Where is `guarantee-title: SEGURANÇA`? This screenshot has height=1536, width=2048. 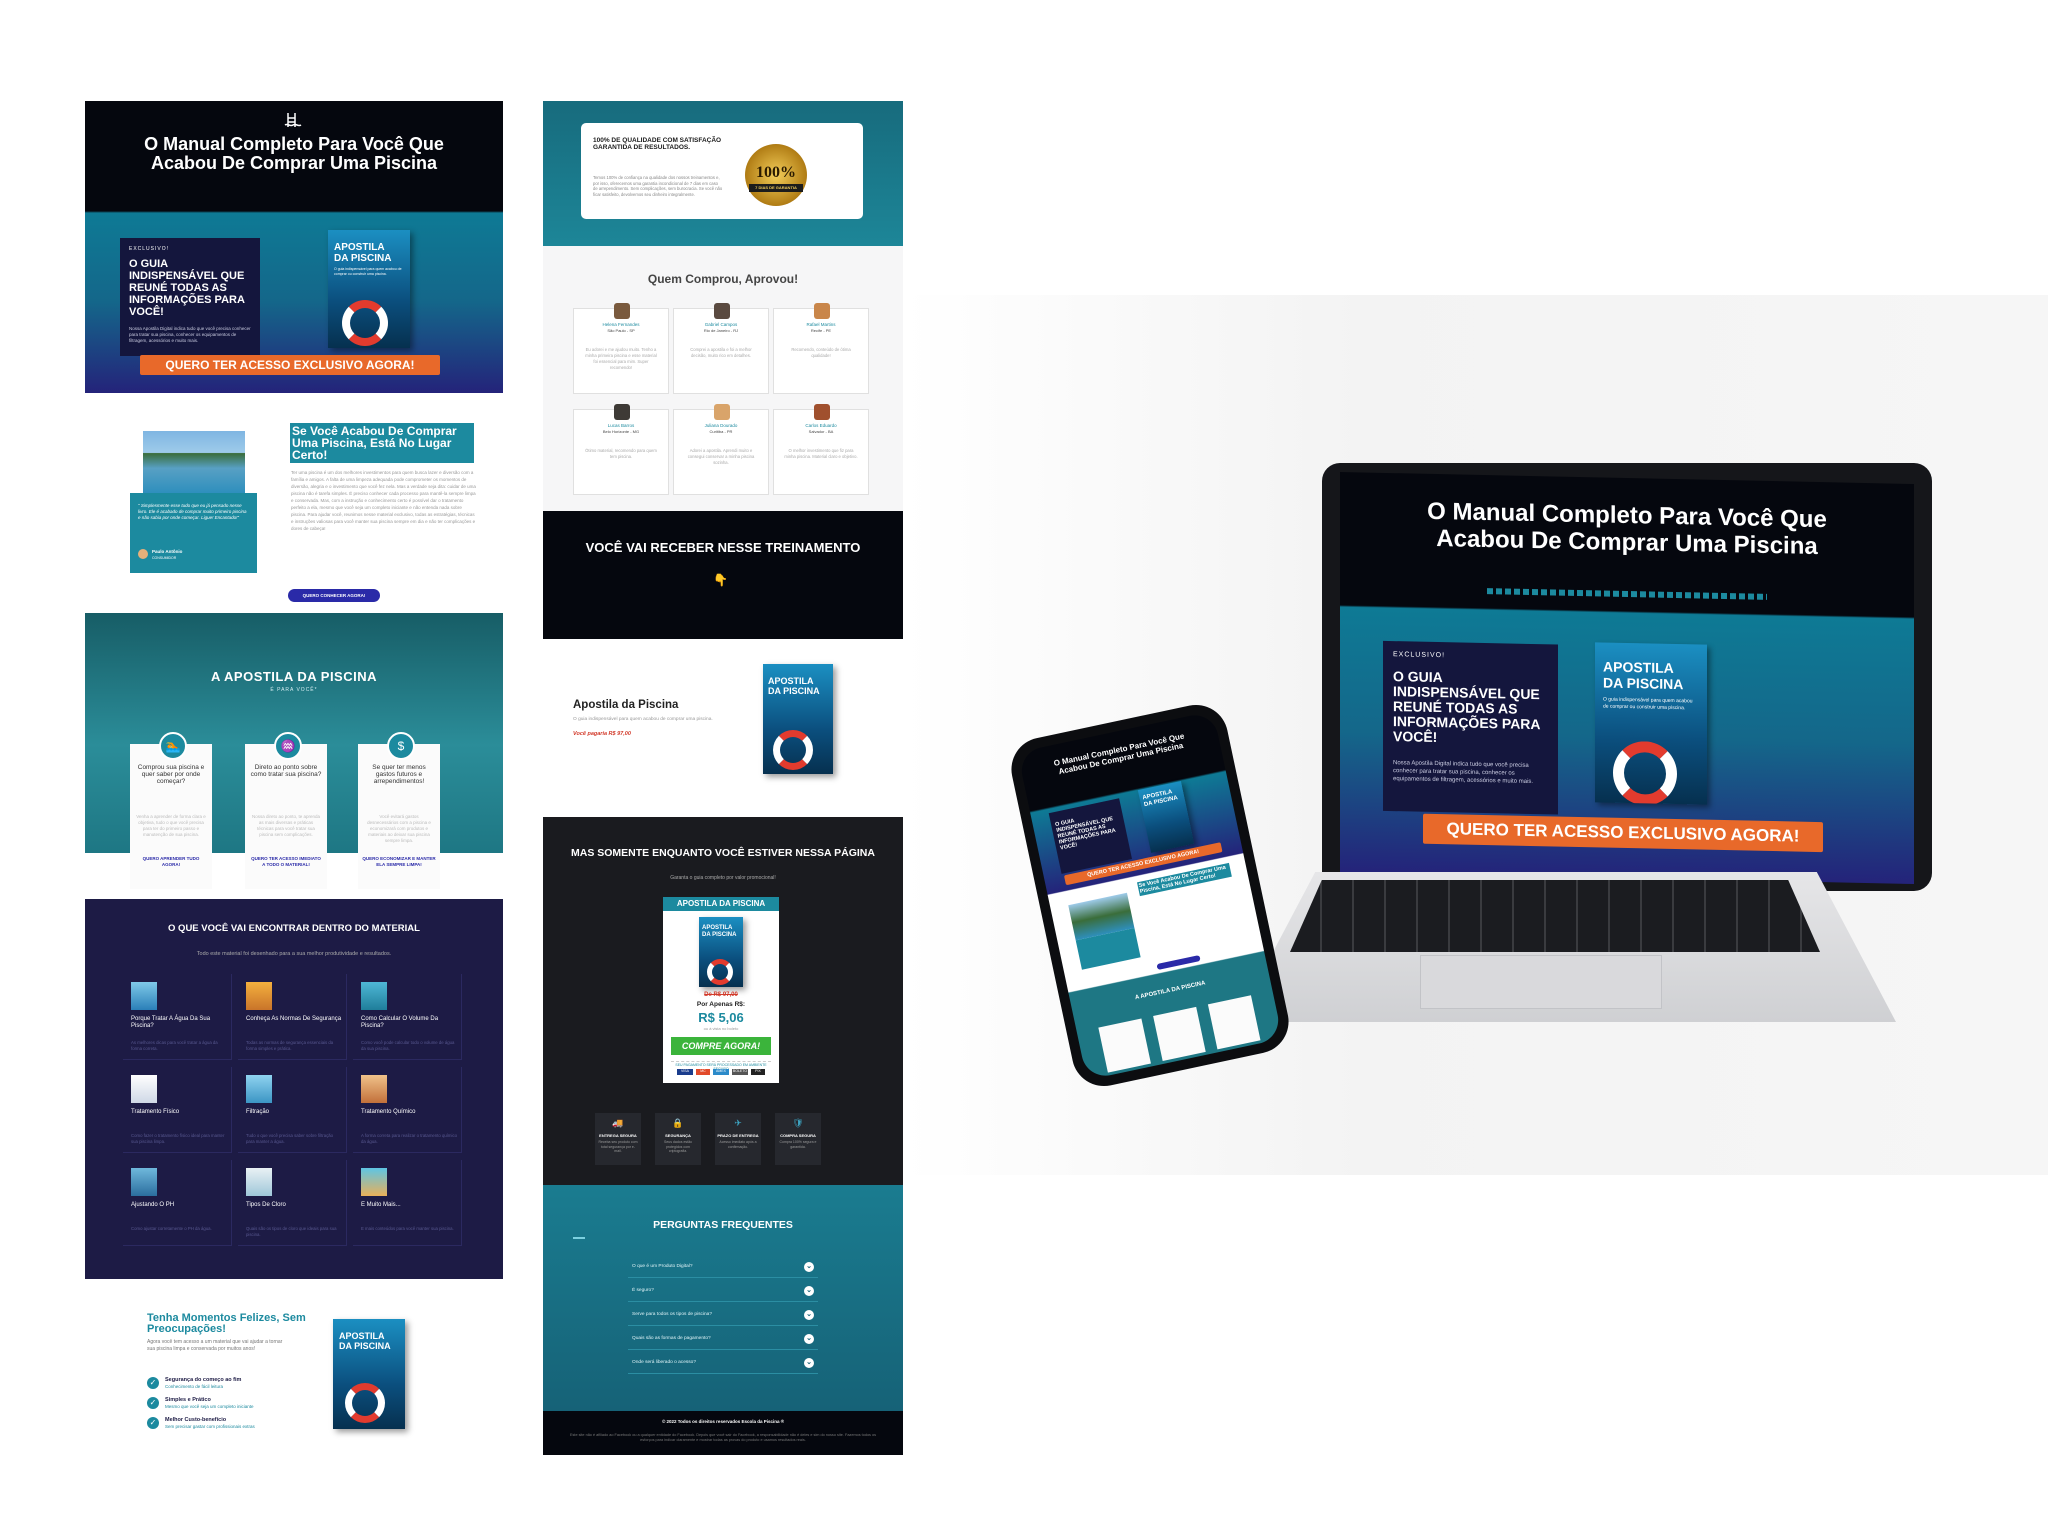 guarantee-title: SEGURANÇA is located at coordinates (678, 1135).